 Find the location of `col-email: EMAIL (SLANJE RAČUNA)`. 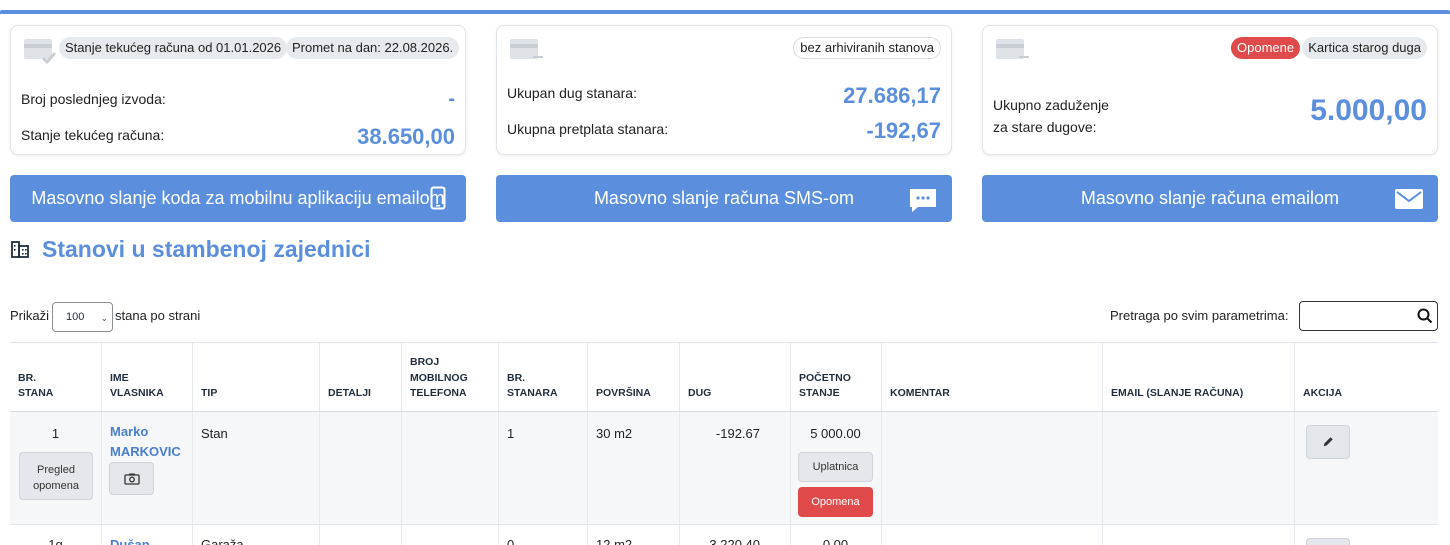

col-email: EMAIL (SLANJE RAČUNA) is located at coordinates (1198, 377).